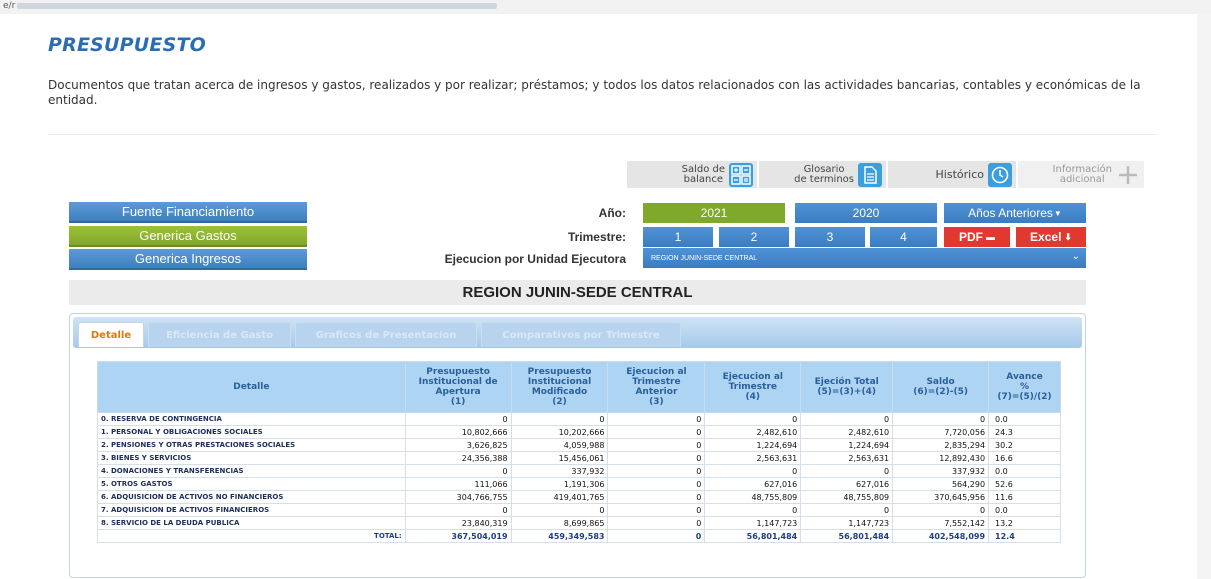 The height and width of the screenshot is (579, 1211). I want to click on caret-down-icon: ▼, so click(1057, 213).